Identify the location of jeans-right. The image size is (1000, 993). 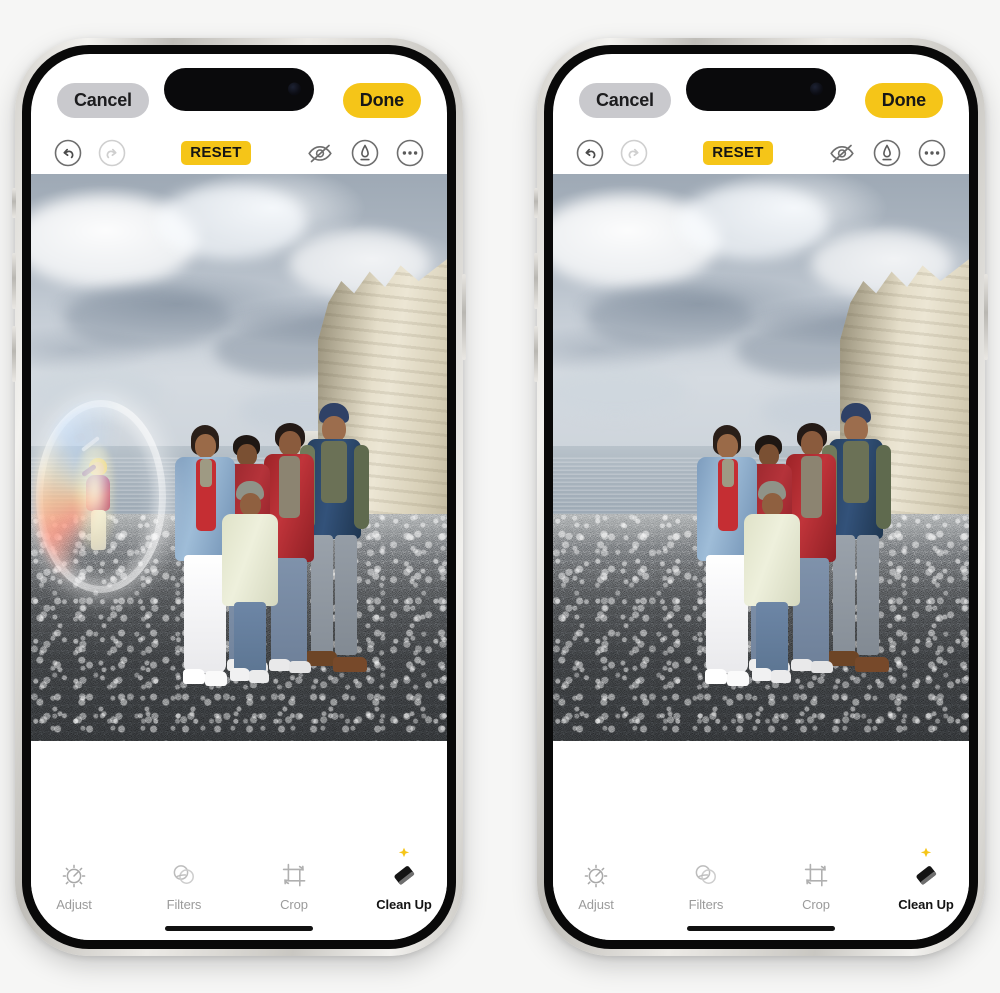
(868, 594).